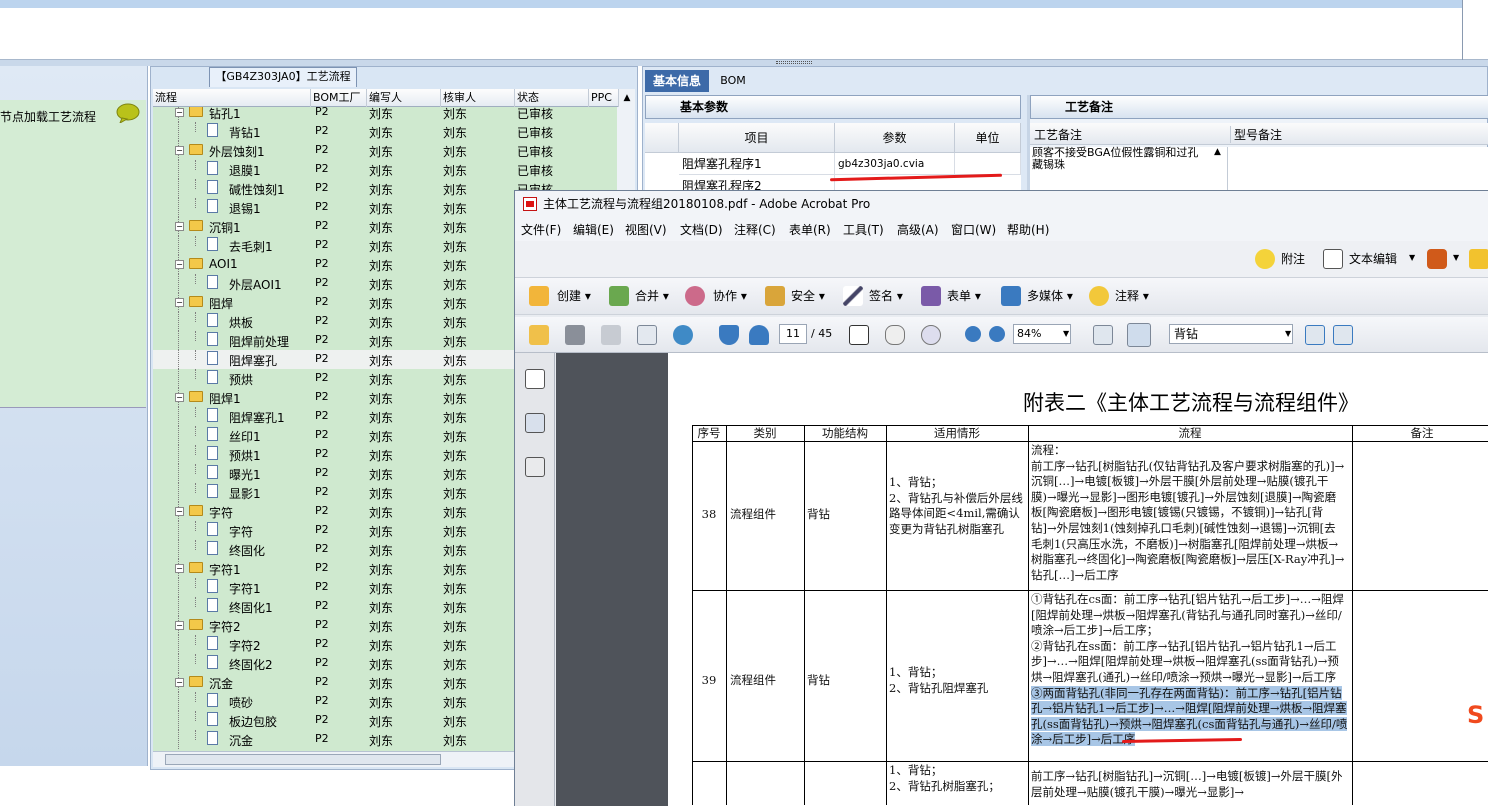 The width and height of the screenshot is (1488, 806). What do you see at coordinates (1476, 715) in the screenshot?
I see `orange-logo-icon: S` at bounding box center [1476, 715].